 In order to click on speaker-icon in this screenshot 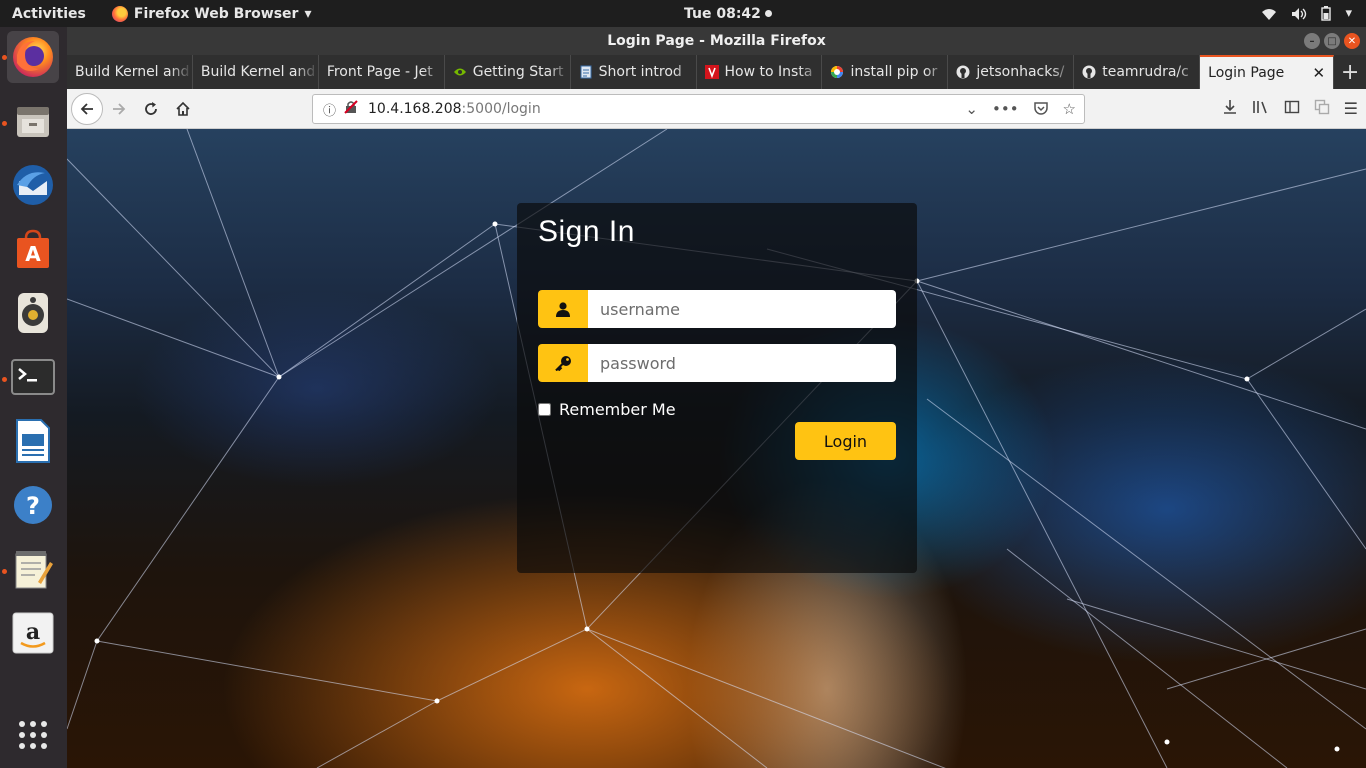, I will do `click(33, 313)`.